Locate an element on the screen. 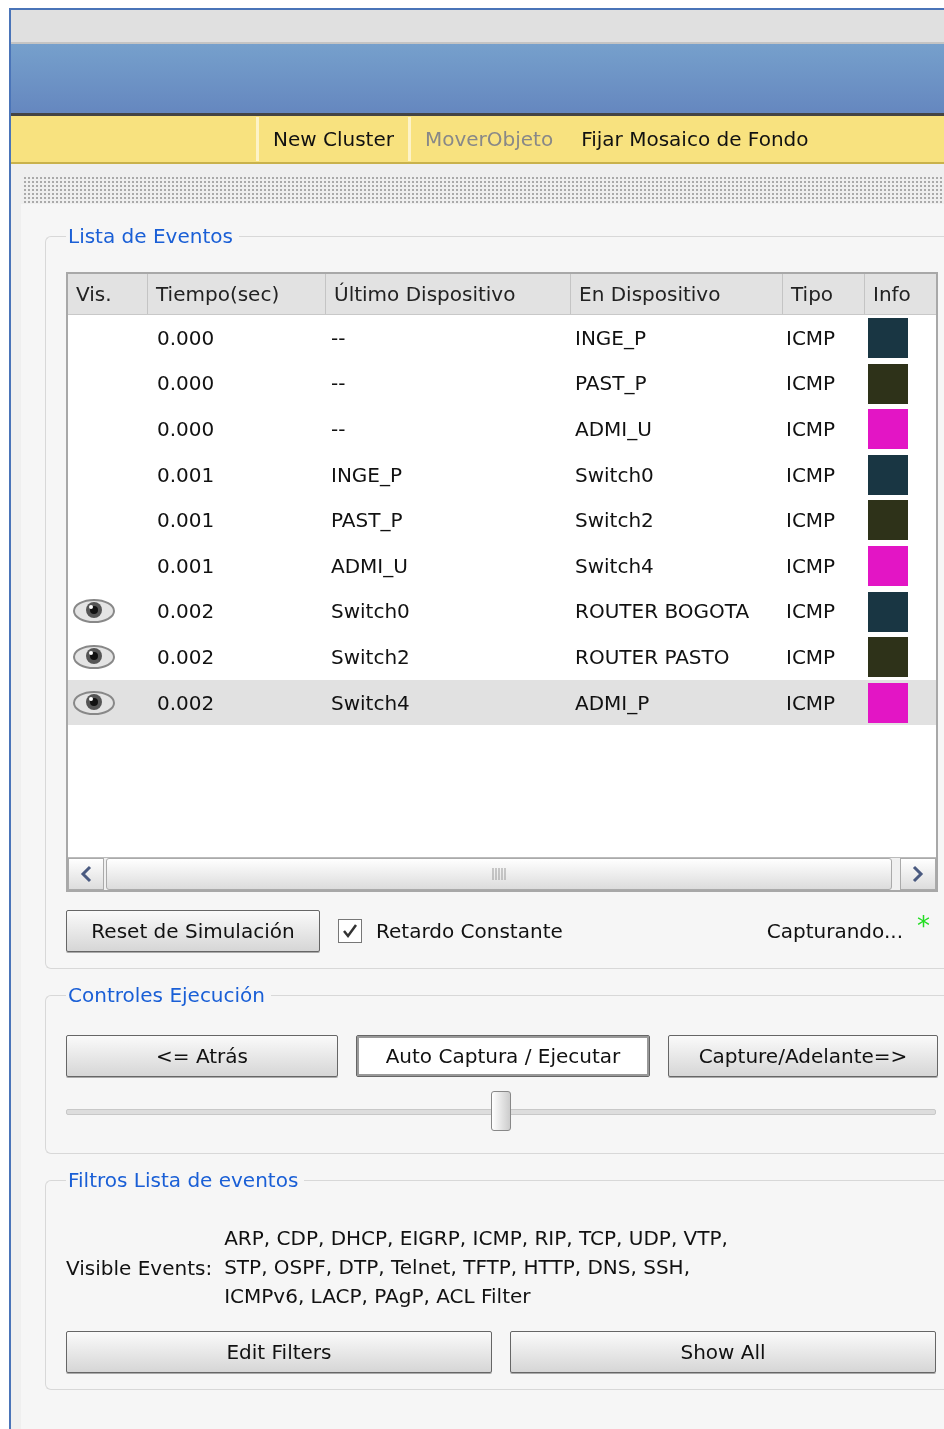  check-icon is located at coordinates (350, 931).